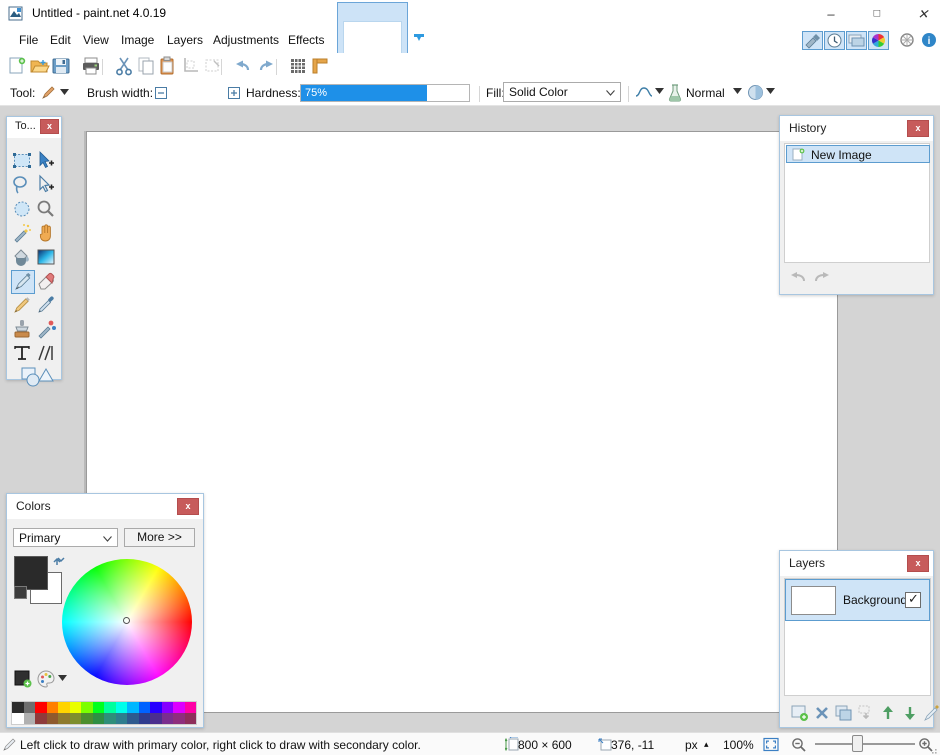 The height and width of the screenshot is (755, 940). I want to click on close-button: ✕, so click(920, 13).